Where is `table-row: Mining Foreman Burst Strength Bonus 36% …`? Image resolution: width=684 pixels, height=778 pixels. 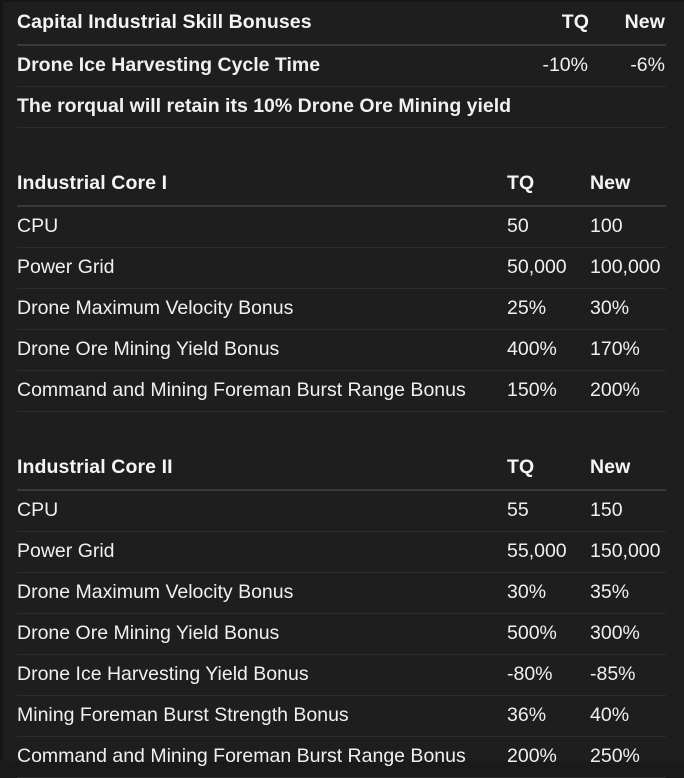 table-row: Mining Foreman Burst Strength Bonus 36% … is located at coordinates (341, 716).